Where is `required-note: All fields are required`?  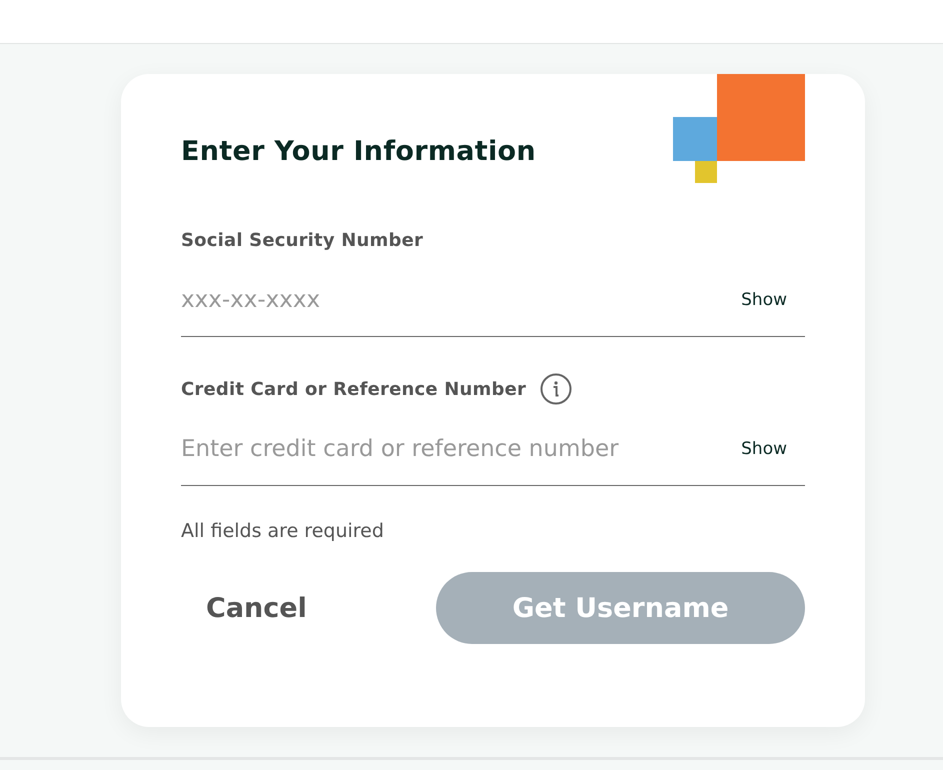
required-note: All fields are required is located at coordinates (282, 531).